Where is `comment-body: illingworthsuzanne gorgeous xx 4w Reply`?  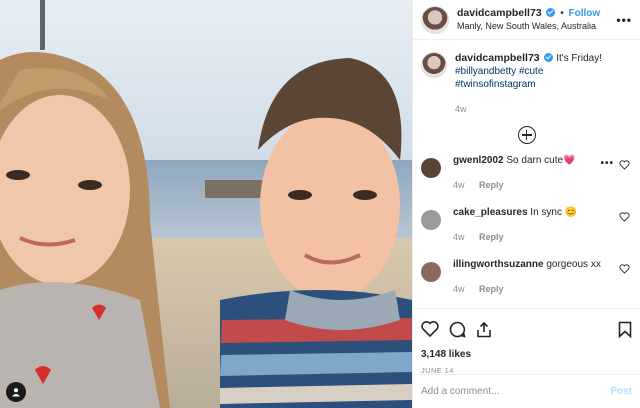 comment-body: illingworthsuzanne gorgeous xx 4w Reply is located at coordinates (542, 284).